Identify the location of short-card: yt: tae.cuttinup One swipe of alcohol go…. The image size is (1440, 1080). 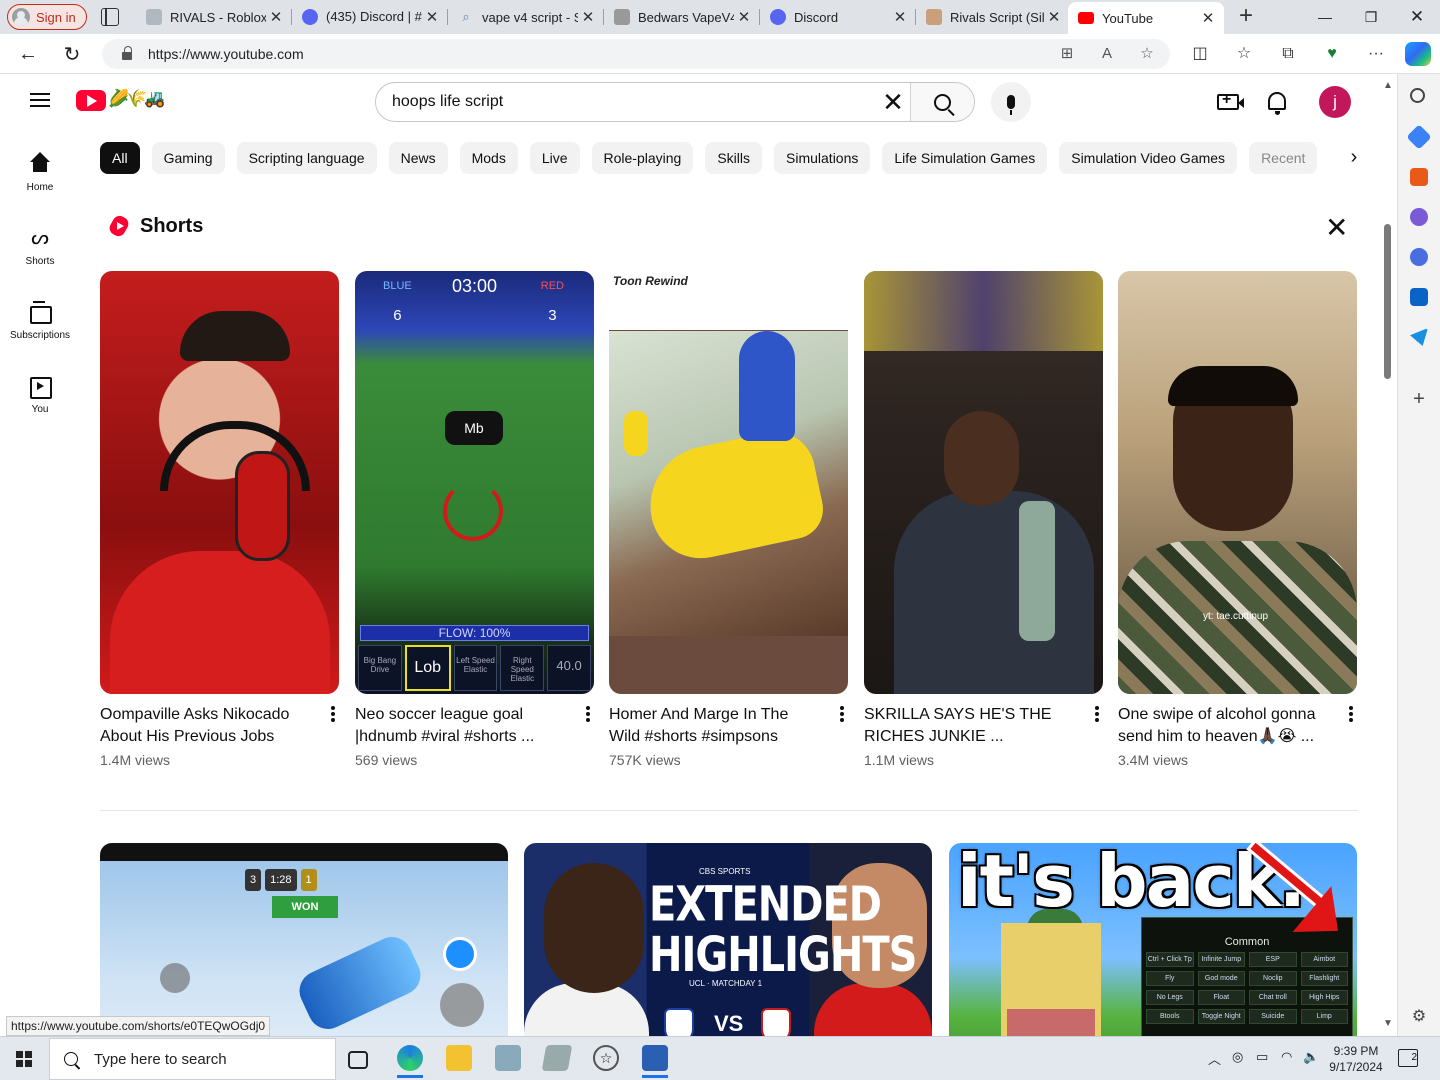
(1237, 519).